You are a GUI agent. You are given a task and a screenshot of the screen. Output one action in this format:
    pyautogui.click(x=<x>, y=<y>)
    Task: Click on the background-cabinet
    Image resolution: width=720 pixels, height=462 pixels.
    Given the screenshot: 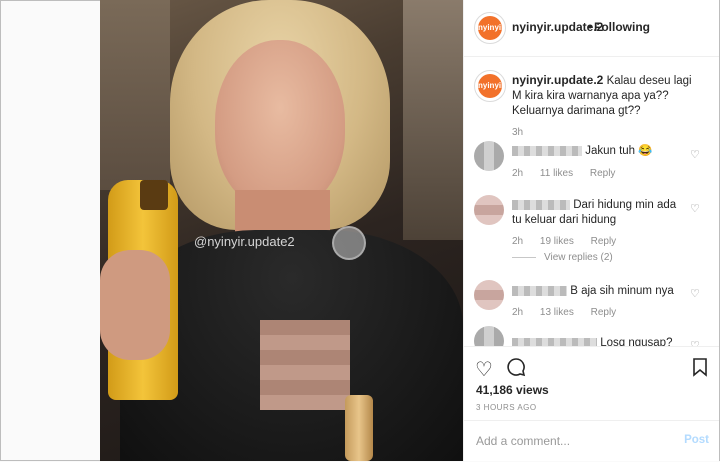 What is the action you would take?
    pyautogui.click(x=135, y=95)
    